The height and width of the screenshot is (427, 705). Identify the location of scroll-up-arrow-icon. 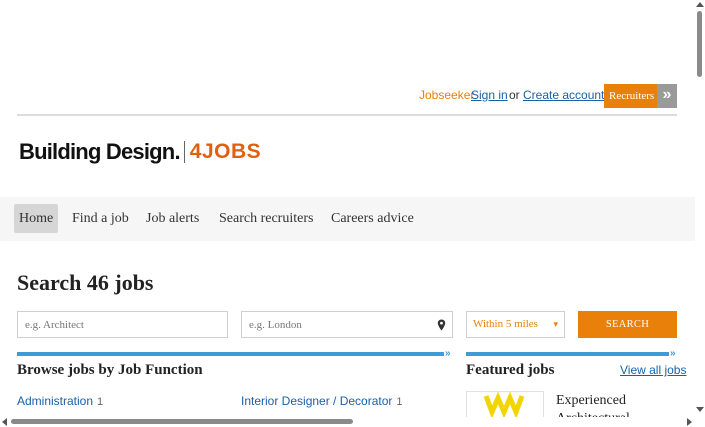
(700, 4).